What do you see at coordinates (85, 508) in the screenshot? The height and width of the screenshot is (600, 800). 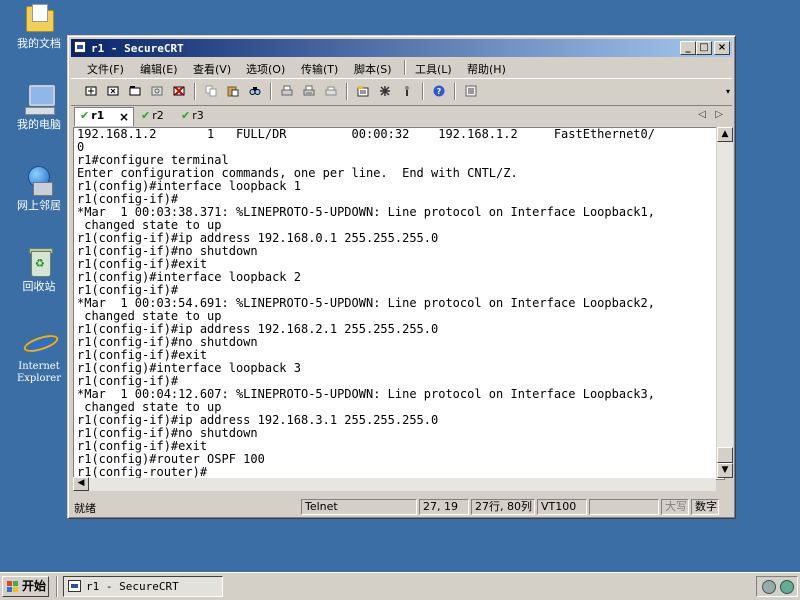 I see `status-ready: 就绪` at bounding box center [85, 508].